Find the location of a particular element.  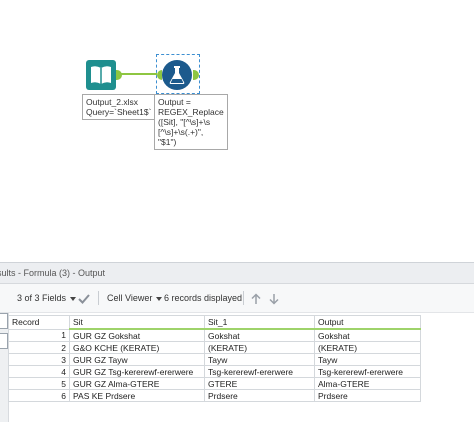

sit-cell: GUR GZ Tayw is located at coordinates (137, 359).